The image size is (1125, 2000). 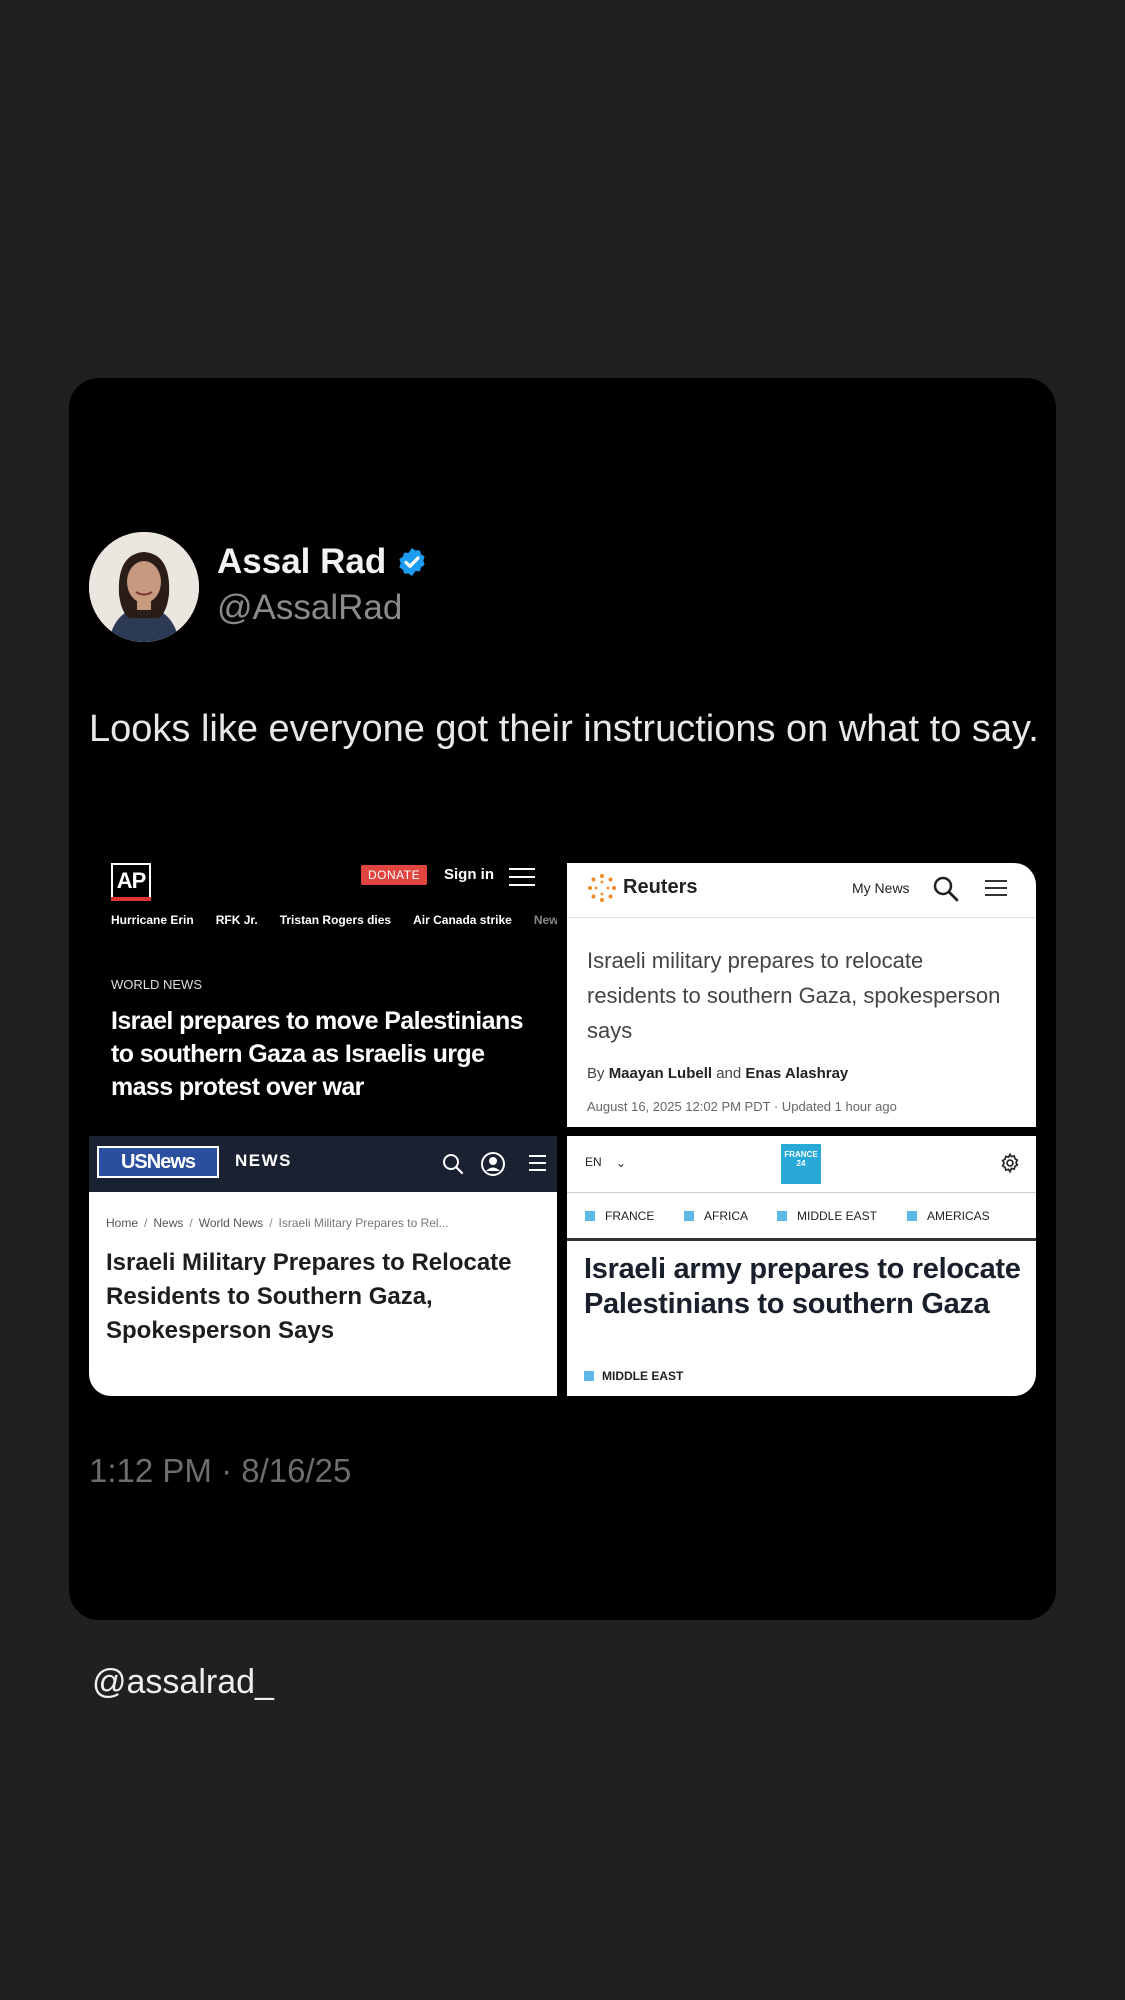 What do you see at coordinates (801, 890) in the screenshot?
I see `reuters-header: Reuters My News` at bounding box center [801, 890].